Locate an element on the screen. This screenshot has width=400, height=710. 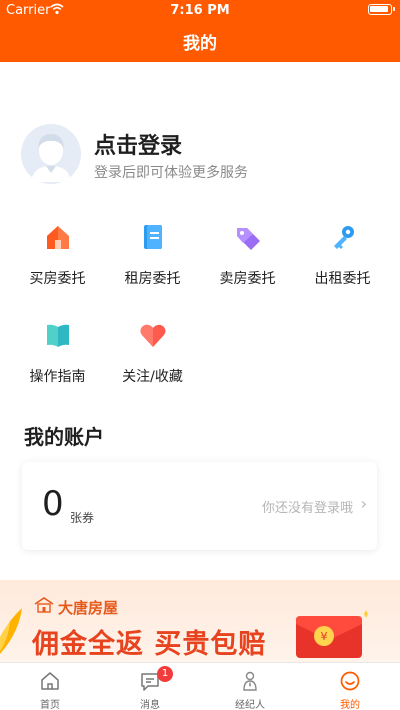
login-subtitle: 登录后即可体验更多服务 is located at coordinates (171, 173).